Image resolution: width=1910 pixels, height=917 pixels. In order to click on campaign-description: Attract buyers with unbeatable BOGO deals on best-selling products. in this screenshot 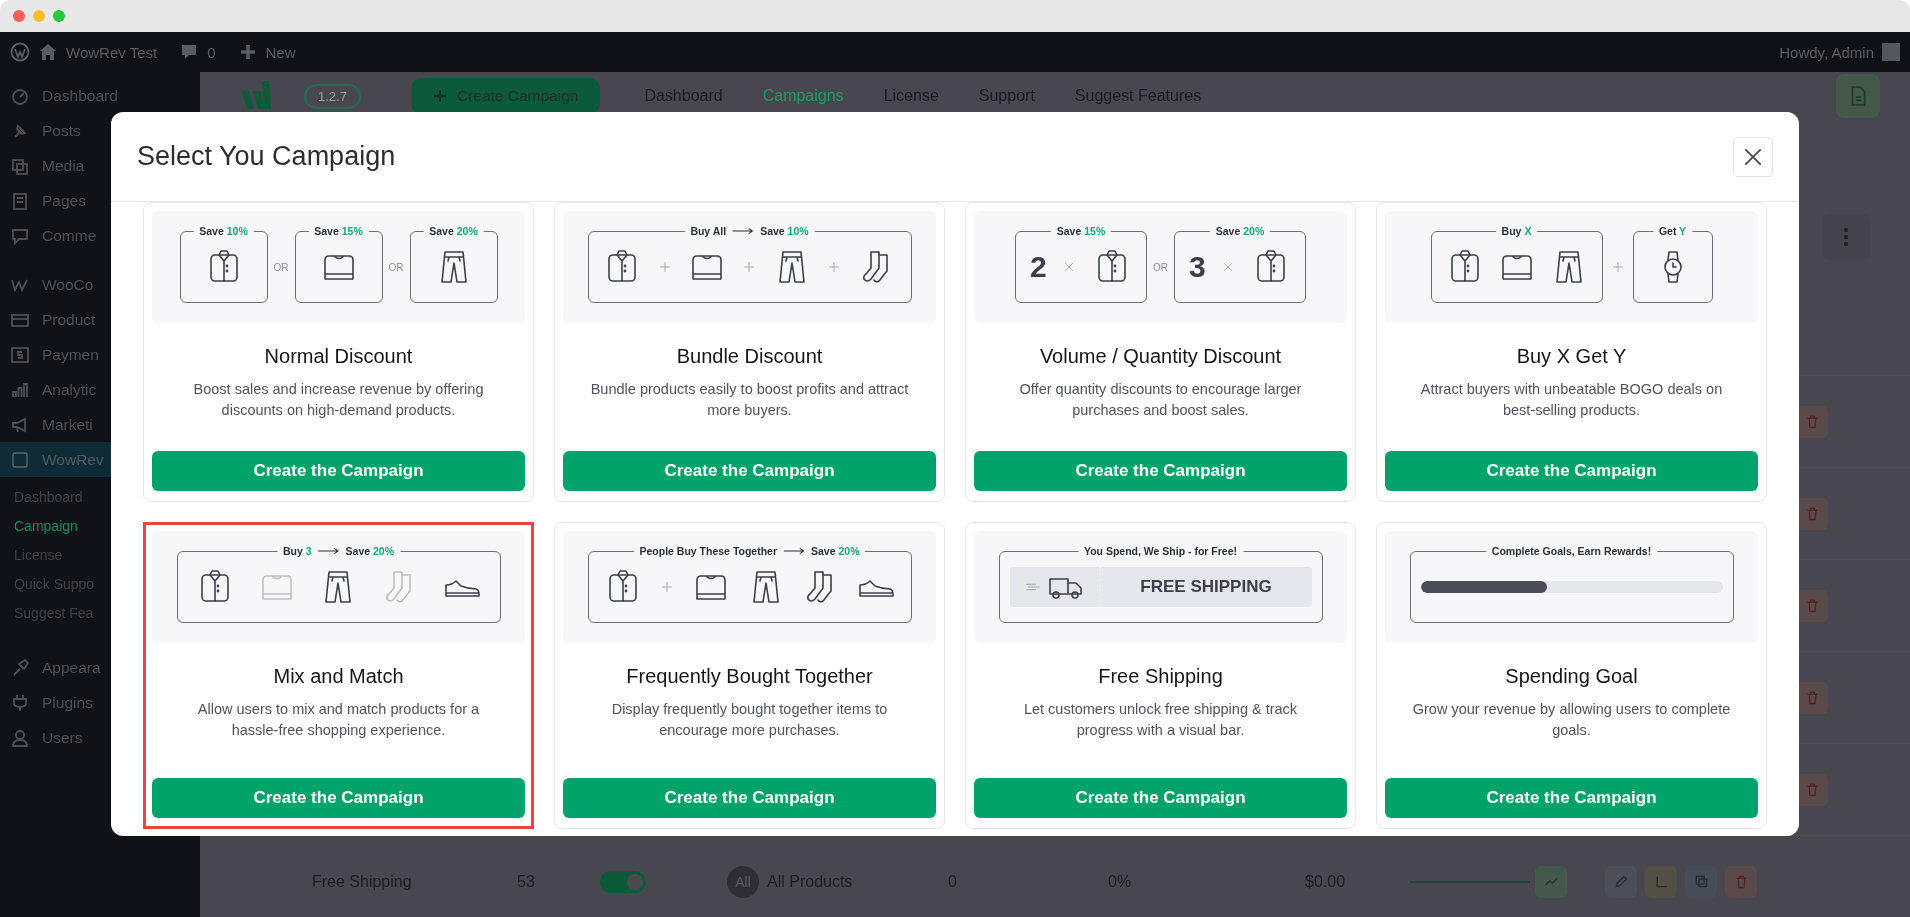, I will do `click(1571, 400)`.